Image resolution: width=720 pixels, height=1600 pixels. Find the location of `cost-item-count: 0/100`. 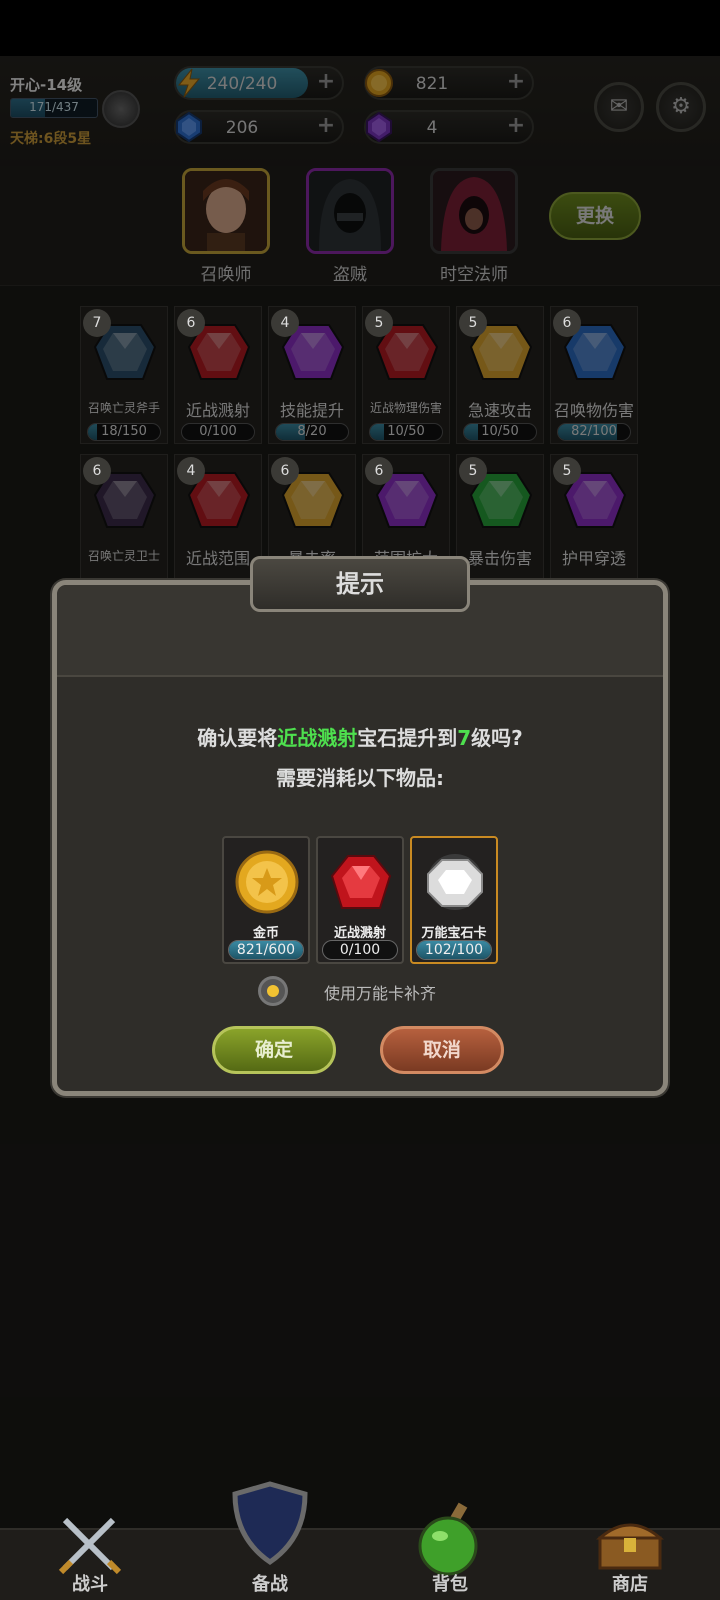

cost-item-count: 0/100 is located at coordinates (360, 950).